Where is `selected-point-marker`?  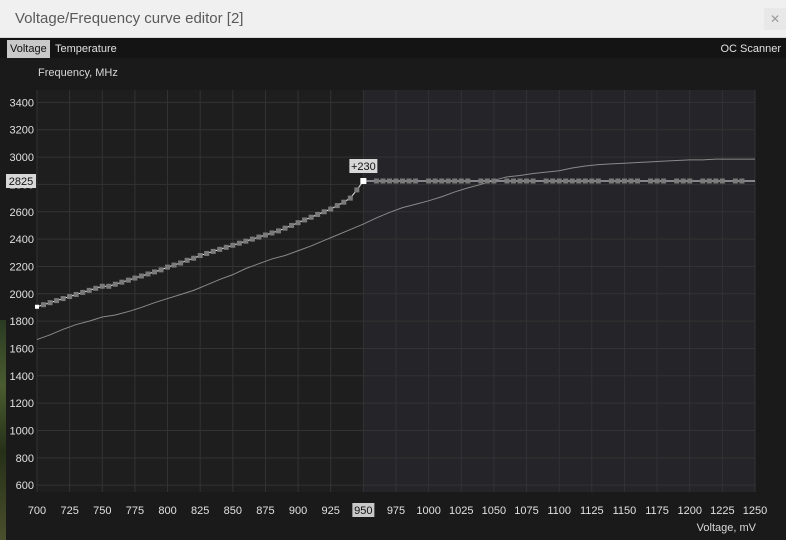
selected-point-marker is located at coordinates (363, 181).